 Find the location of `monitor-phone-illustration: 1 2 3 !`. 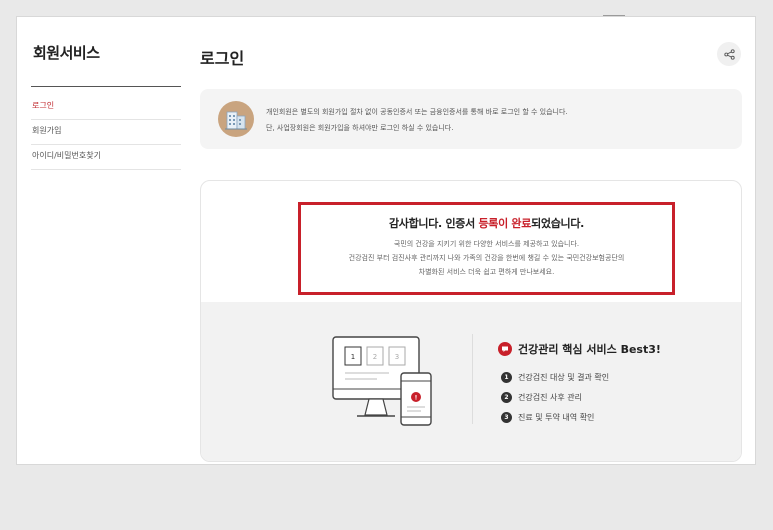

monitor-phone-illustration: 1 2 3 ! is located at coordinates (382, 381).